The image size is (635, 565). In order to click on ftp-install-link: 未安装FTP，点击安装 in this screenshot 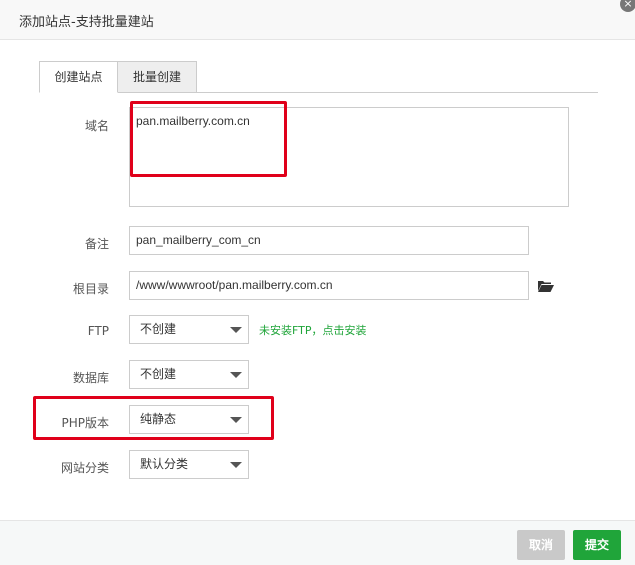, I will do `click(313, 330)`.